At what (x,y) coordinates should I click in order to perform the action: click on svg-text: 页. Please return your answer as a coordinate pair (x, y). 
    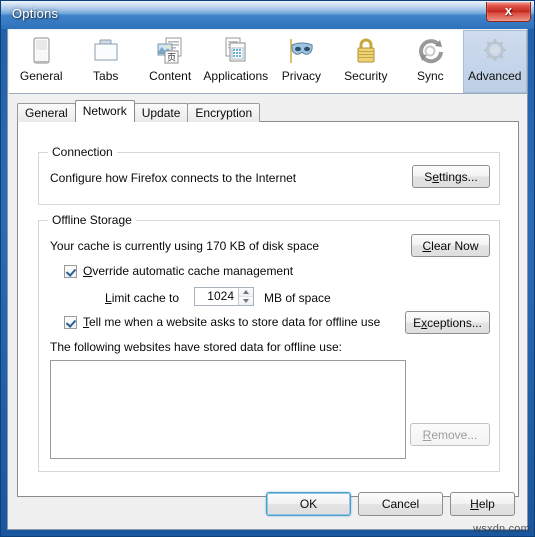
    Looking at the image, I should click on (171, 58).